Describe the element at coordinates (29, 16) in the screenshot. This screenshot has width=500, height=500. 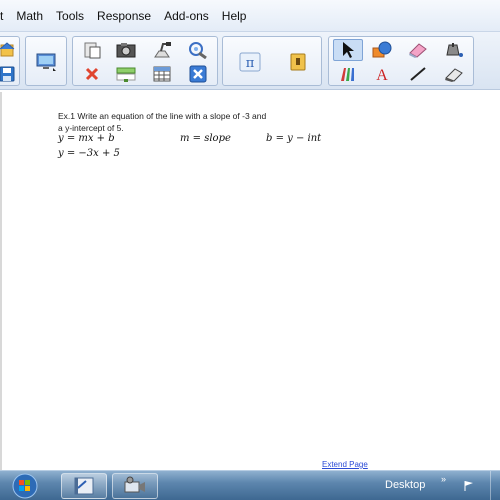
I see `menu-math: Math` at that location.